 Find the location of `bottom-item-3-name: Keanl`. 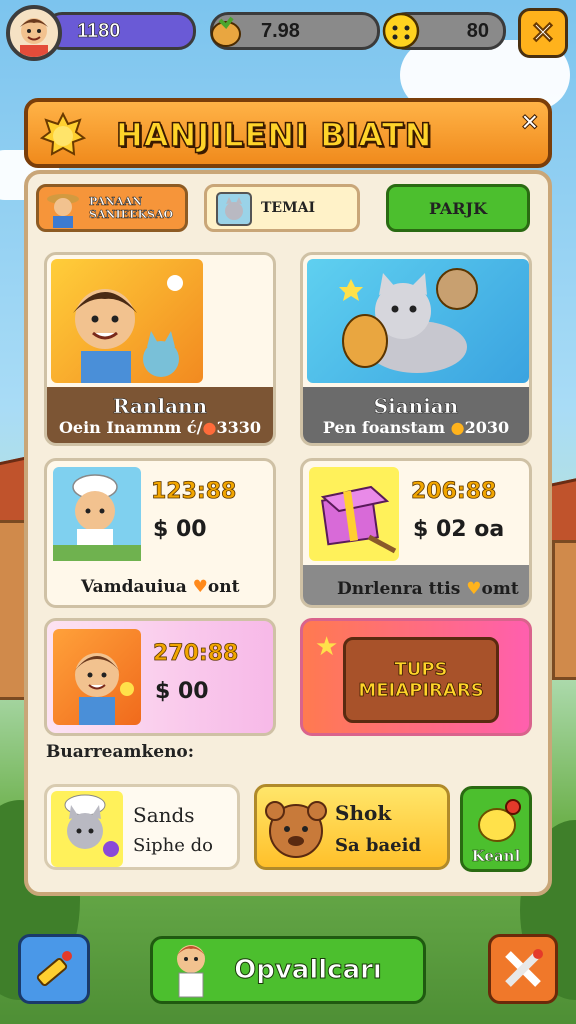

bottom-item-3-name: Keanl is located at coordinates (496, 856).